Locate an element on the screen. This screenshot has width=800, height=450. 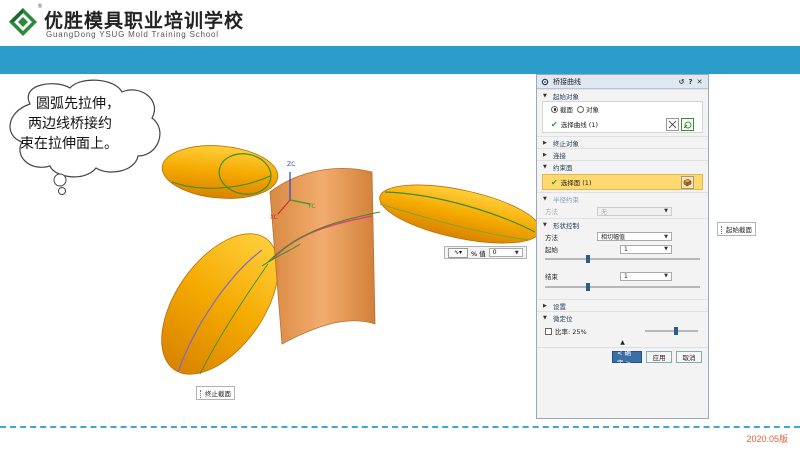
radius-method-combo: 无 ▼ is located at coordinates (634, 211).